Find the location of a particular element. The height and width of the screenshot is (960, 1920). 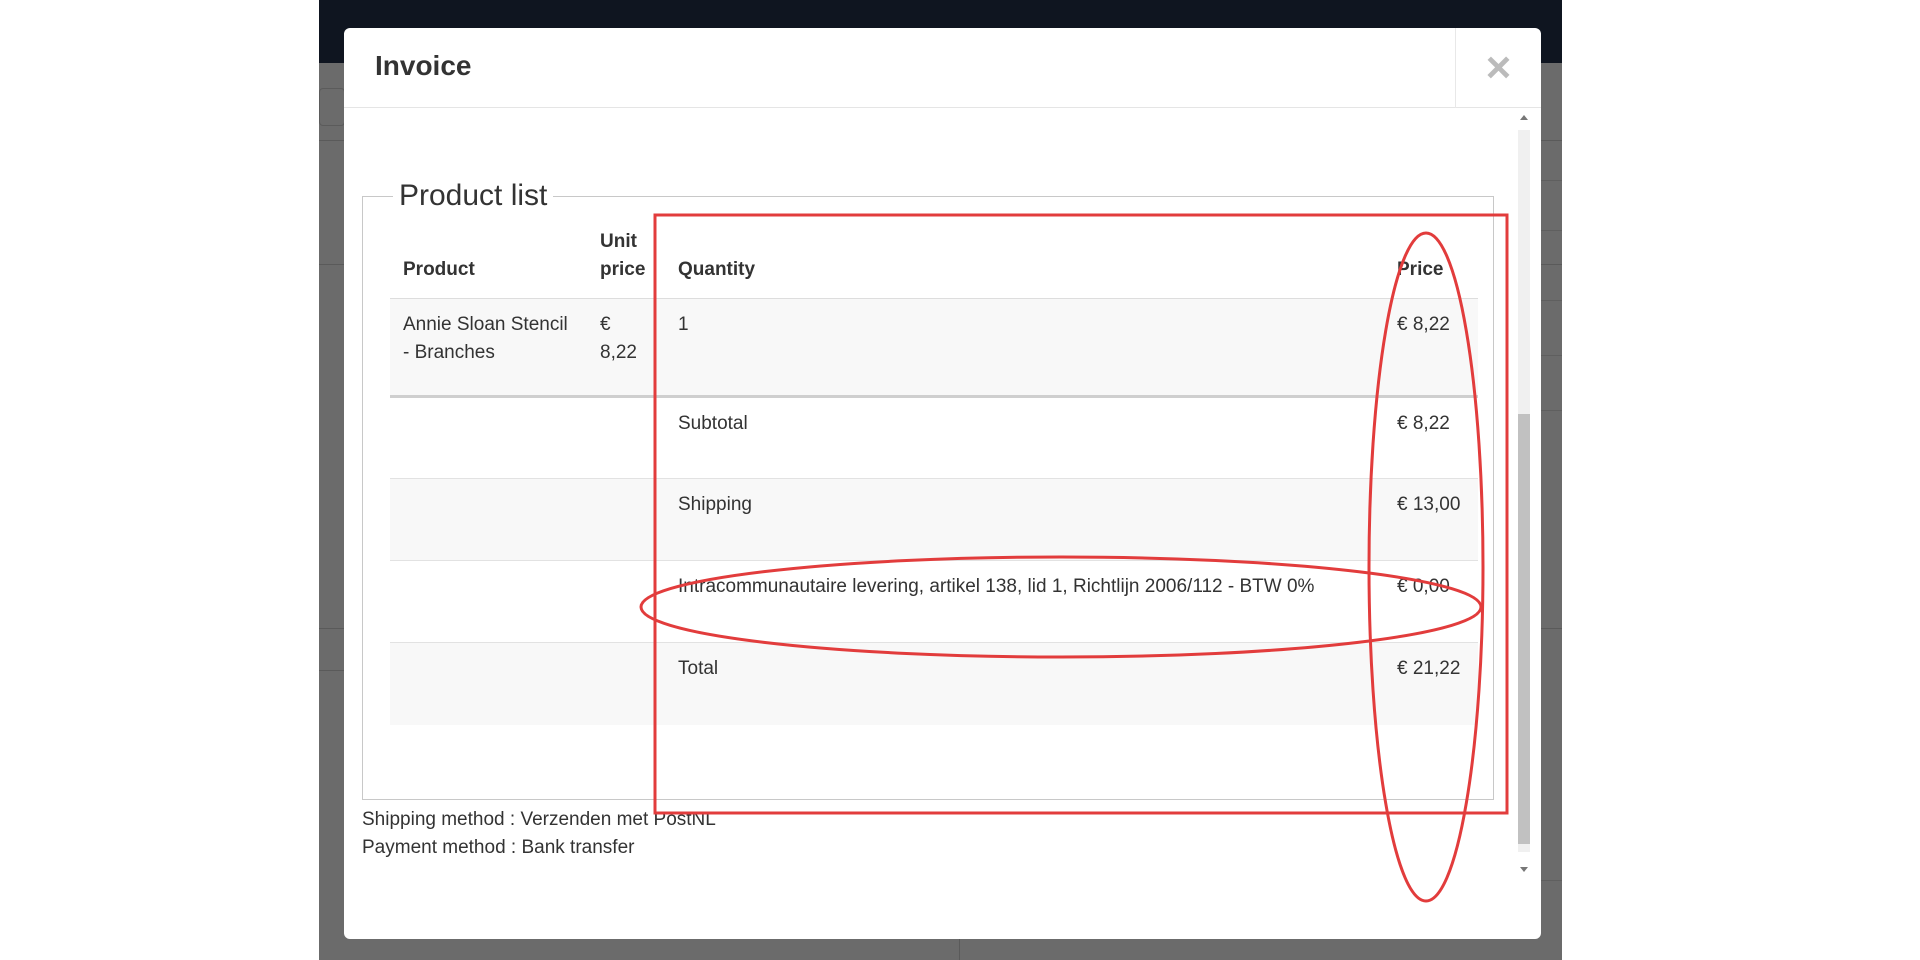

close-button: × is located at coordinates (1498, 68).